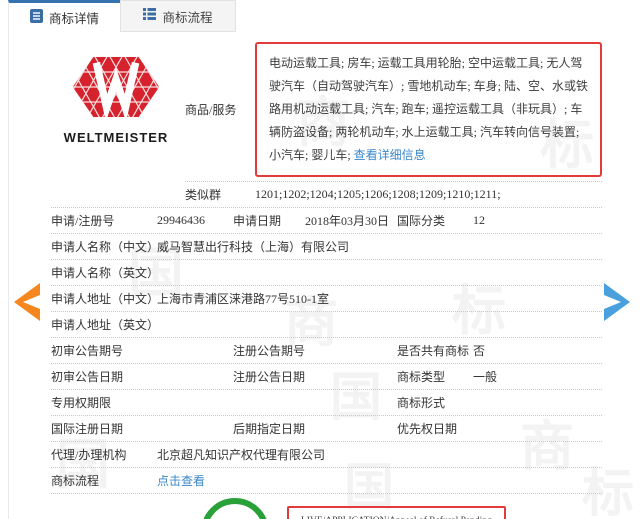 Image resolution: width=640 pixels, height=519 pixels. Describe the element at coordinates (181, 220) in the screenshot. I see `field-value: 29946436` at that location.